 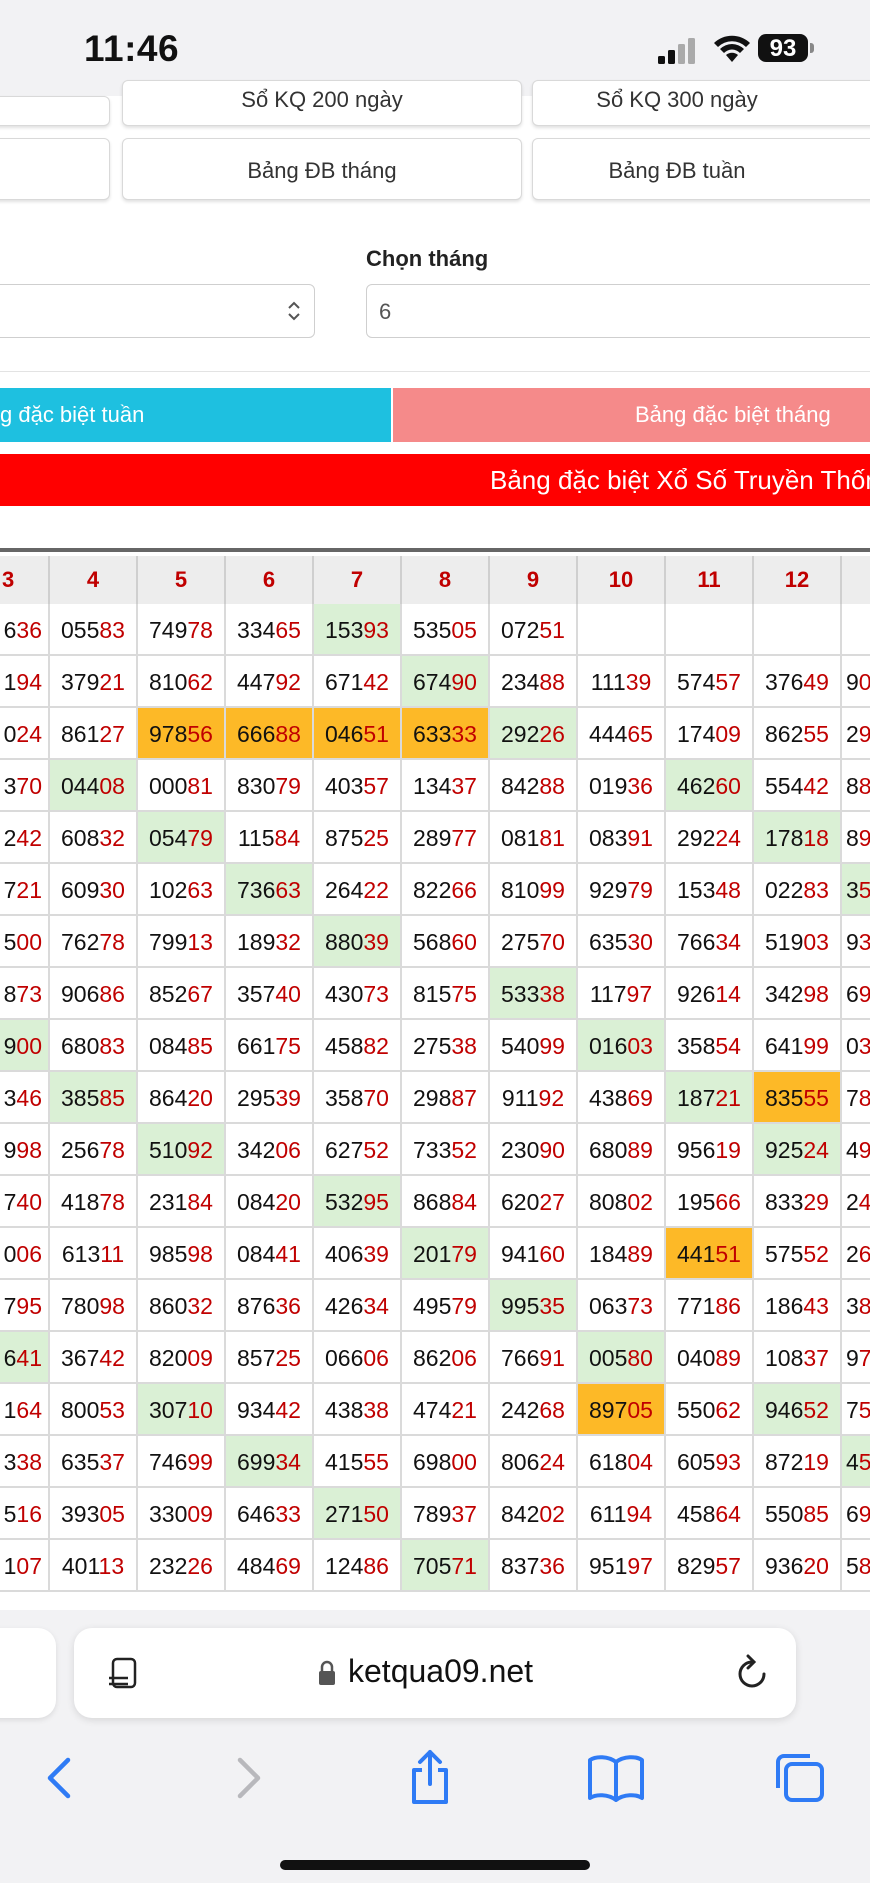 What do you see at coordinates (856, 1098) in the screenshot?
I see `table-cell: 78` at bounding box center [856, 1098].